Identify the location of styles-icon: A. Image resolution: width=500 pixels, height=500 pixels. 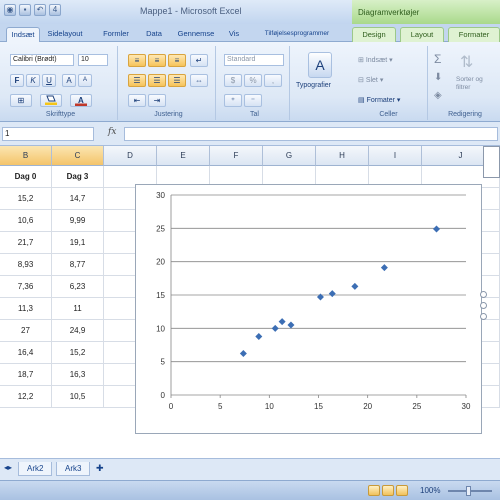
(320, 65).